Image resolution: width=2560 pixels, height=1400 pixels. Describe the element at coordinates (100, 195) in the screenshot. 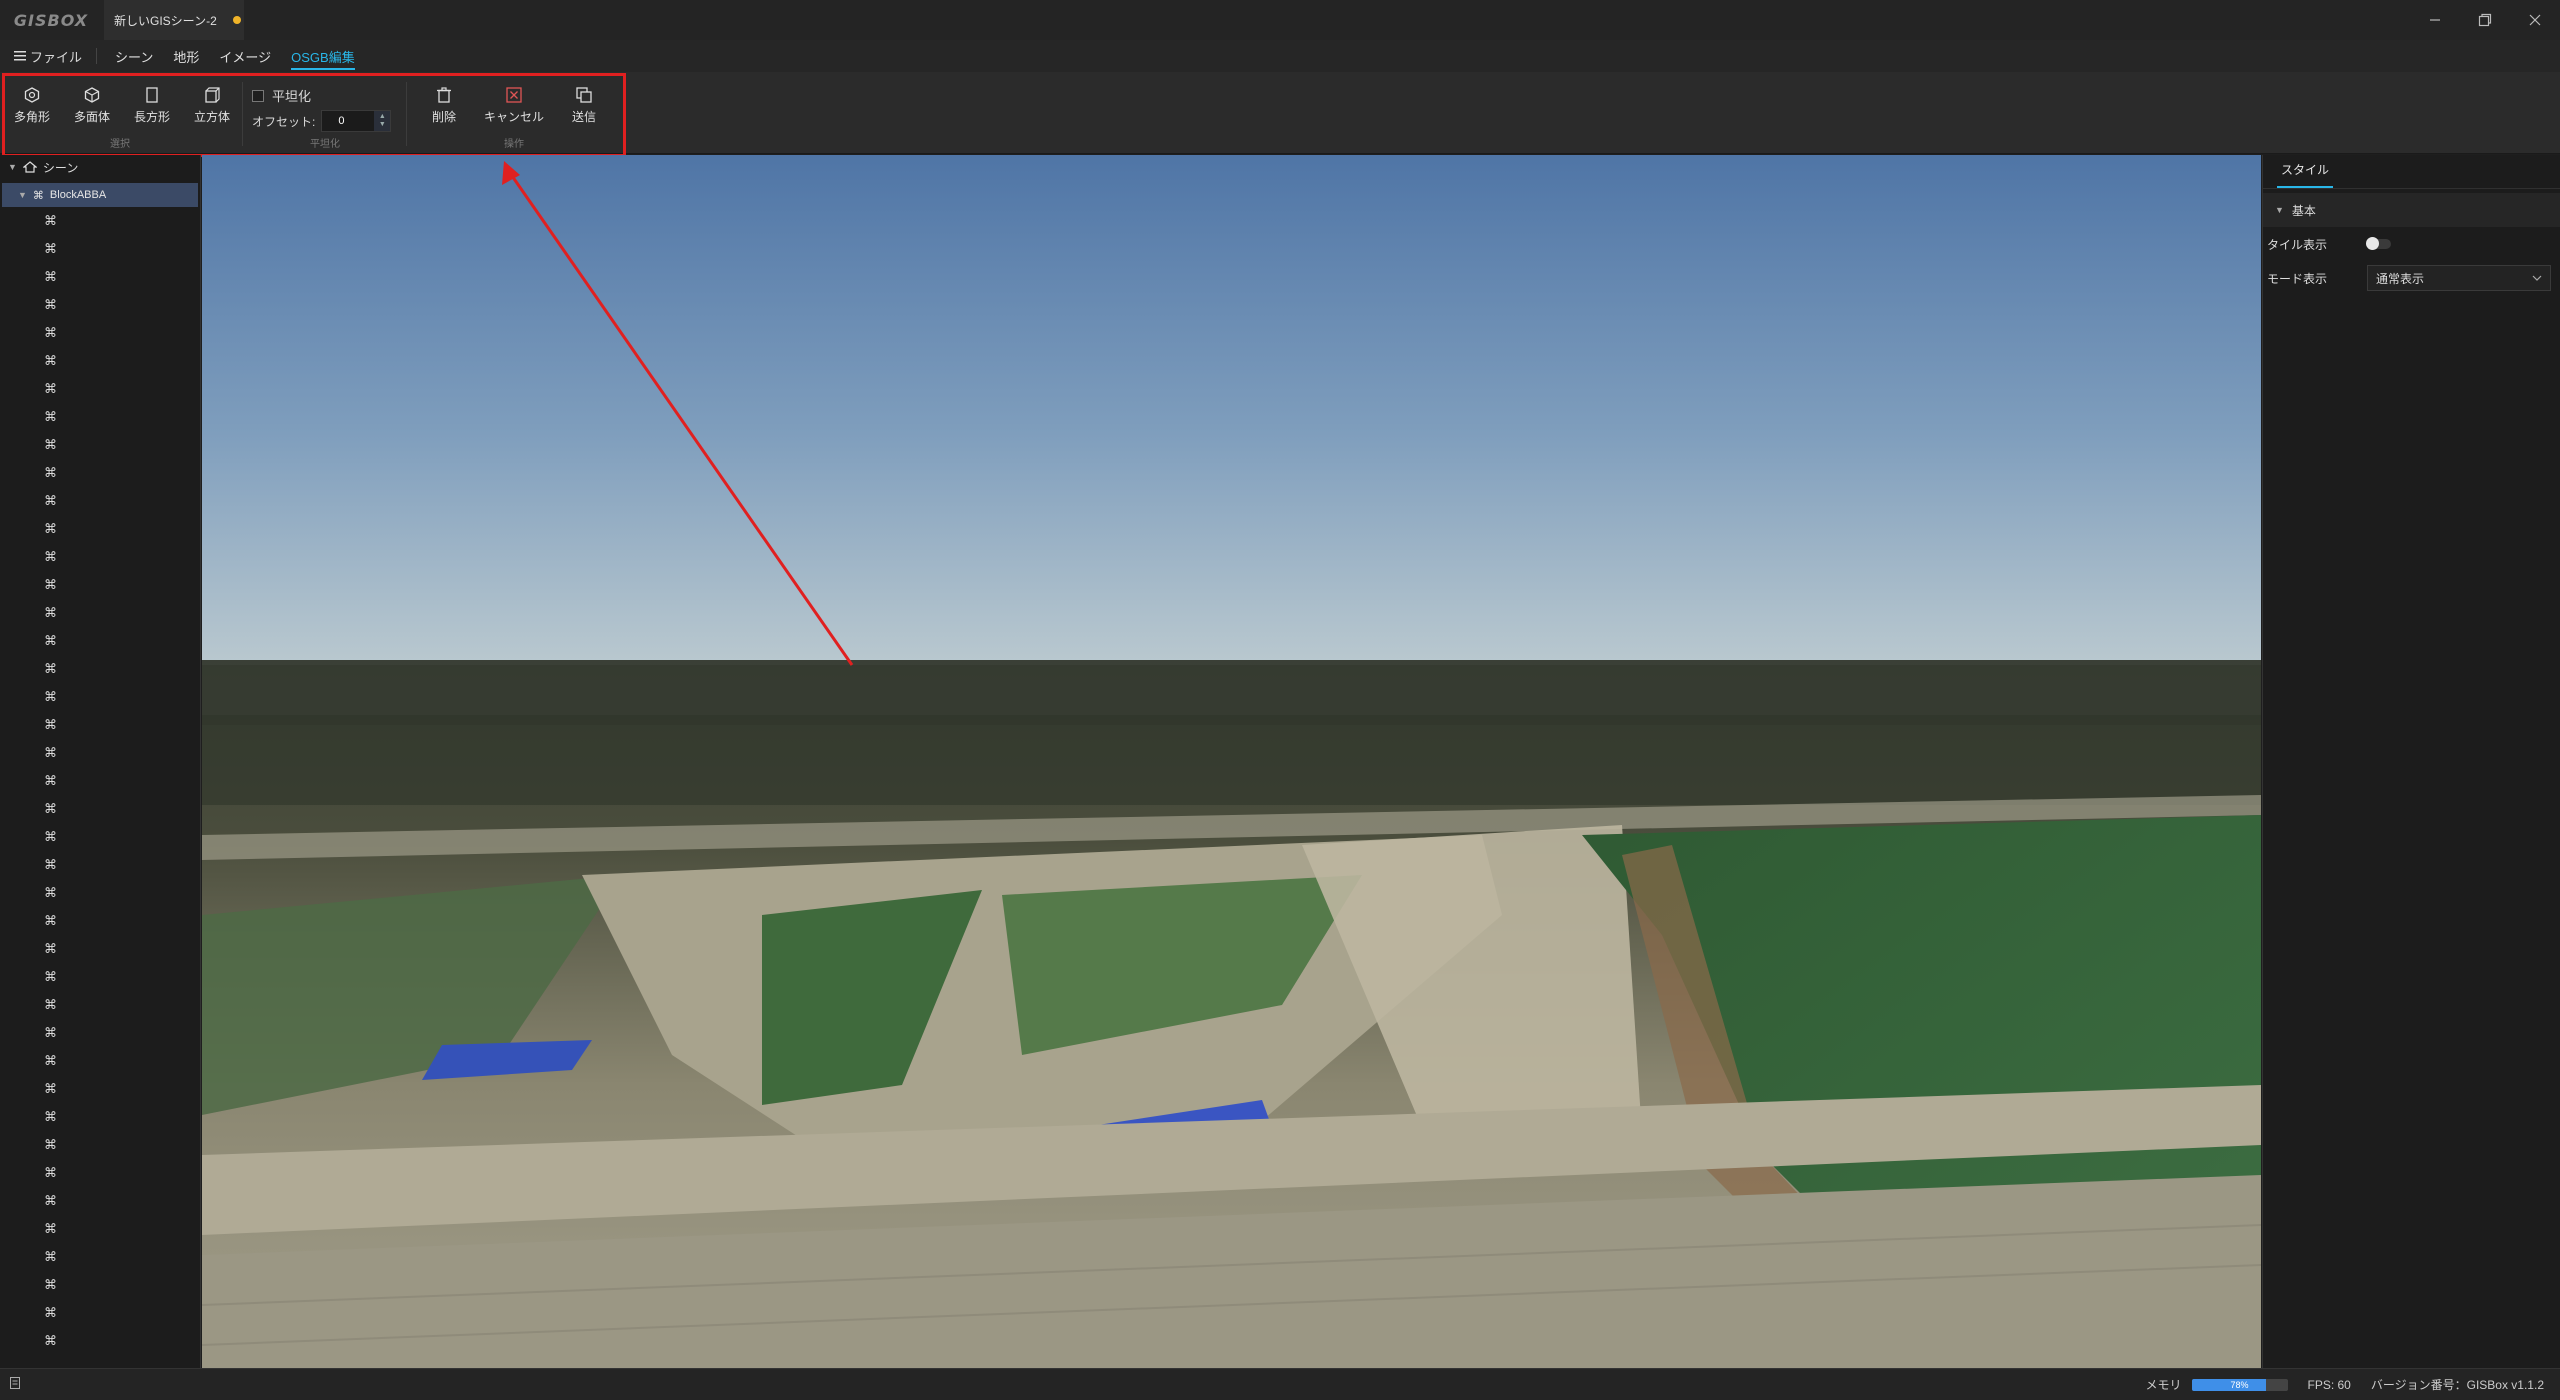

I see `tree-item-blockabba: ▼ ⌘ BlockABBA` at that location.